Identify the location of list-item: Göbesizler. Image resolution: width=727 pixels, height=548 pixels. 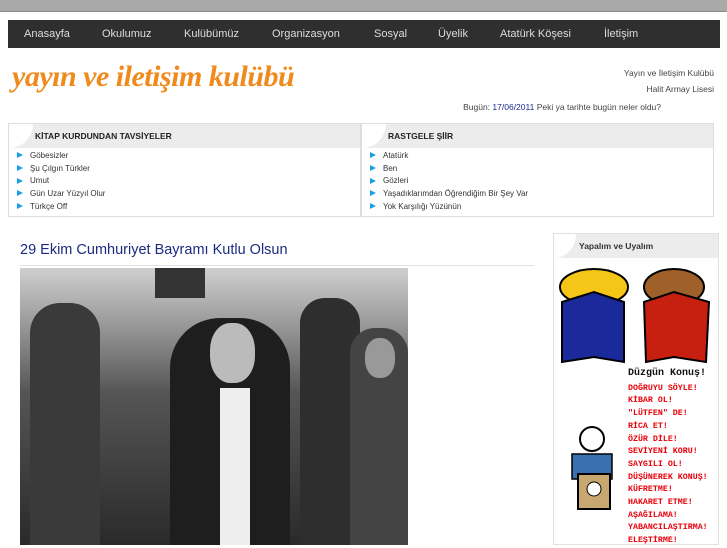
(188, 155).